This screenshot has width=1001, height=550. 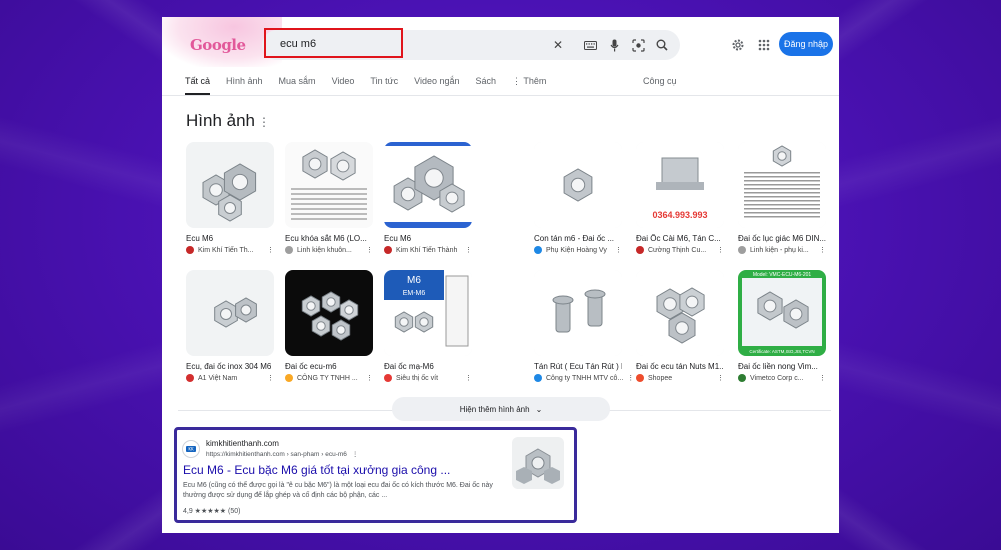 What do you see at coordinates (428, 313) in the screenshot?
I see `image-thumbnail: M6 EM-M6` at bounding box center [428, 313].